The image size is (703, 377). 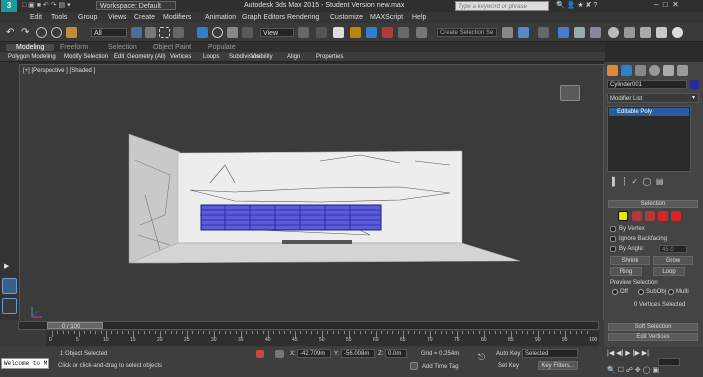 What do you see at coordinates (86, 57) in the screenshot?
I see `ribbon-item-modify-selection: Modify Selection` at bounding box center [86, 57].